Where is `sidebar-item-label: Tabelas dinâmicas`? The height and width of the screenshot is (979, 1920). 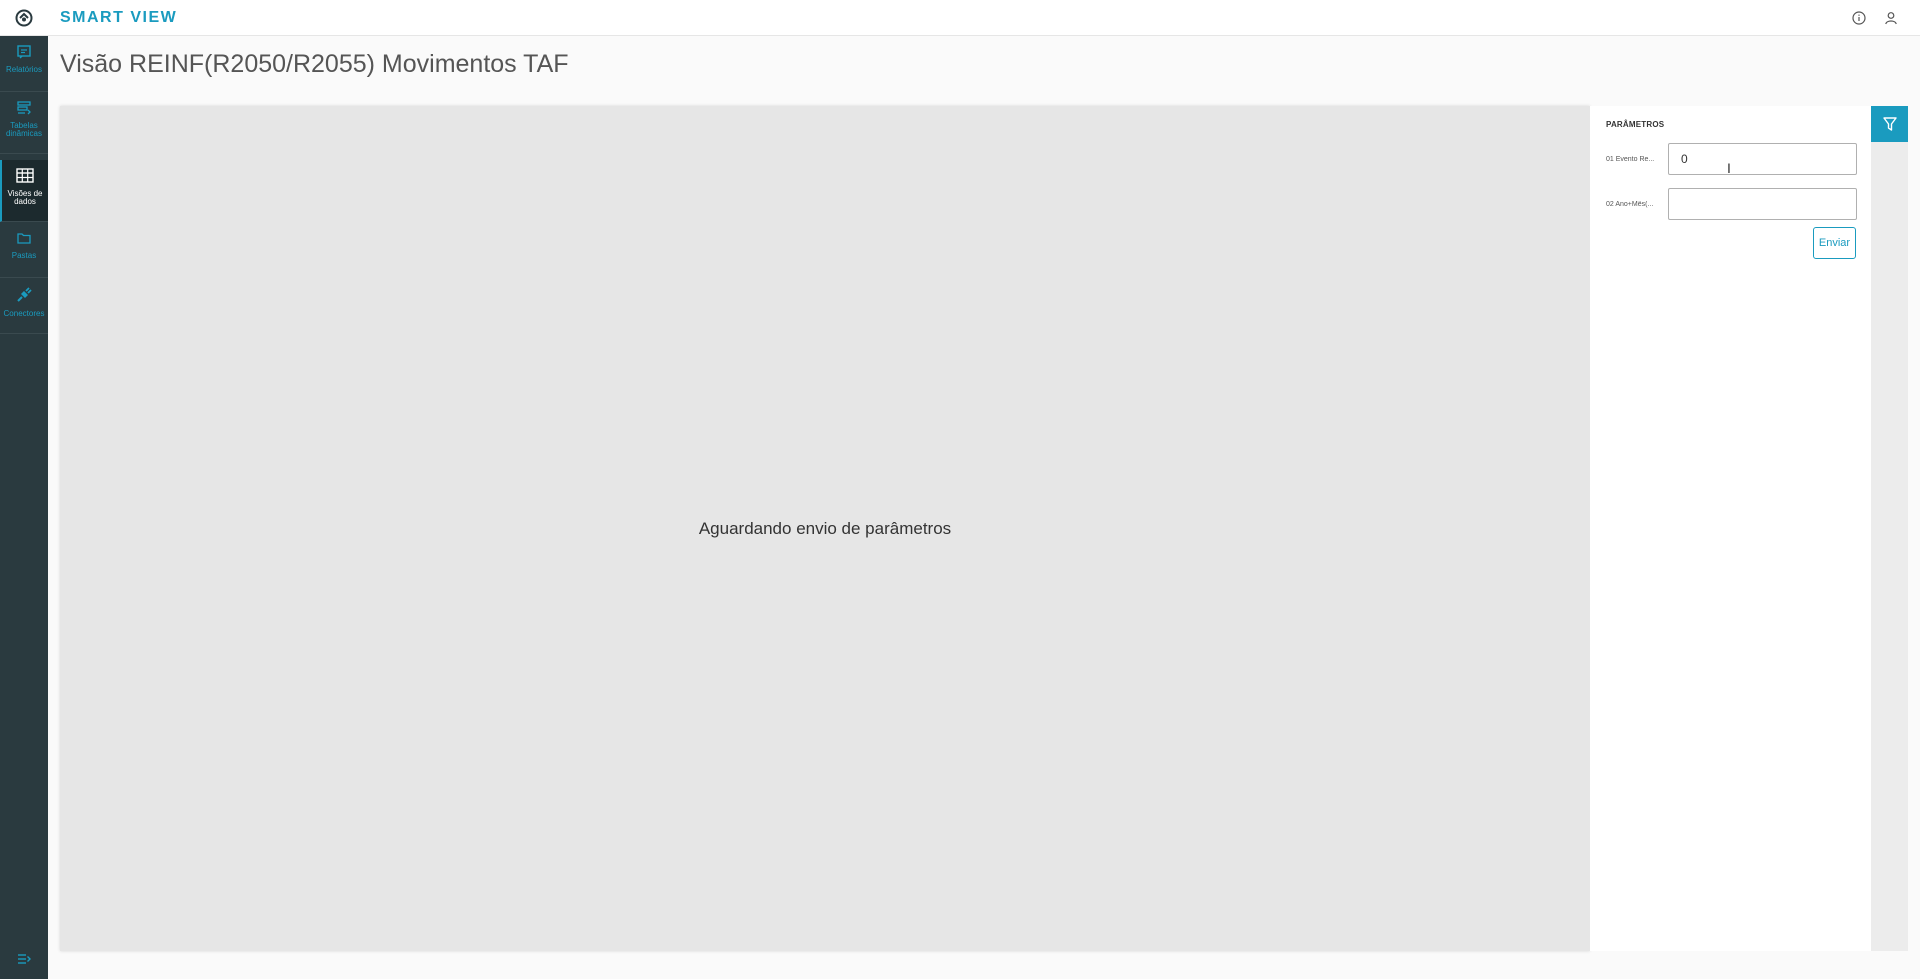 sidebar-item-label: Tabelas dinâmicas is located at coordinates (23, 129).